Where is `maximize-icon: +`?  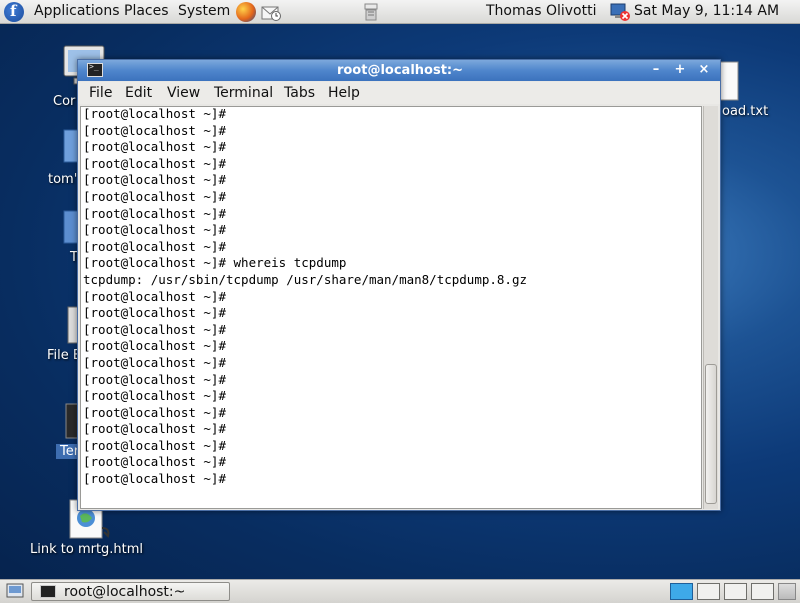
maximize-icon: + is located at coordinates (680, 70).